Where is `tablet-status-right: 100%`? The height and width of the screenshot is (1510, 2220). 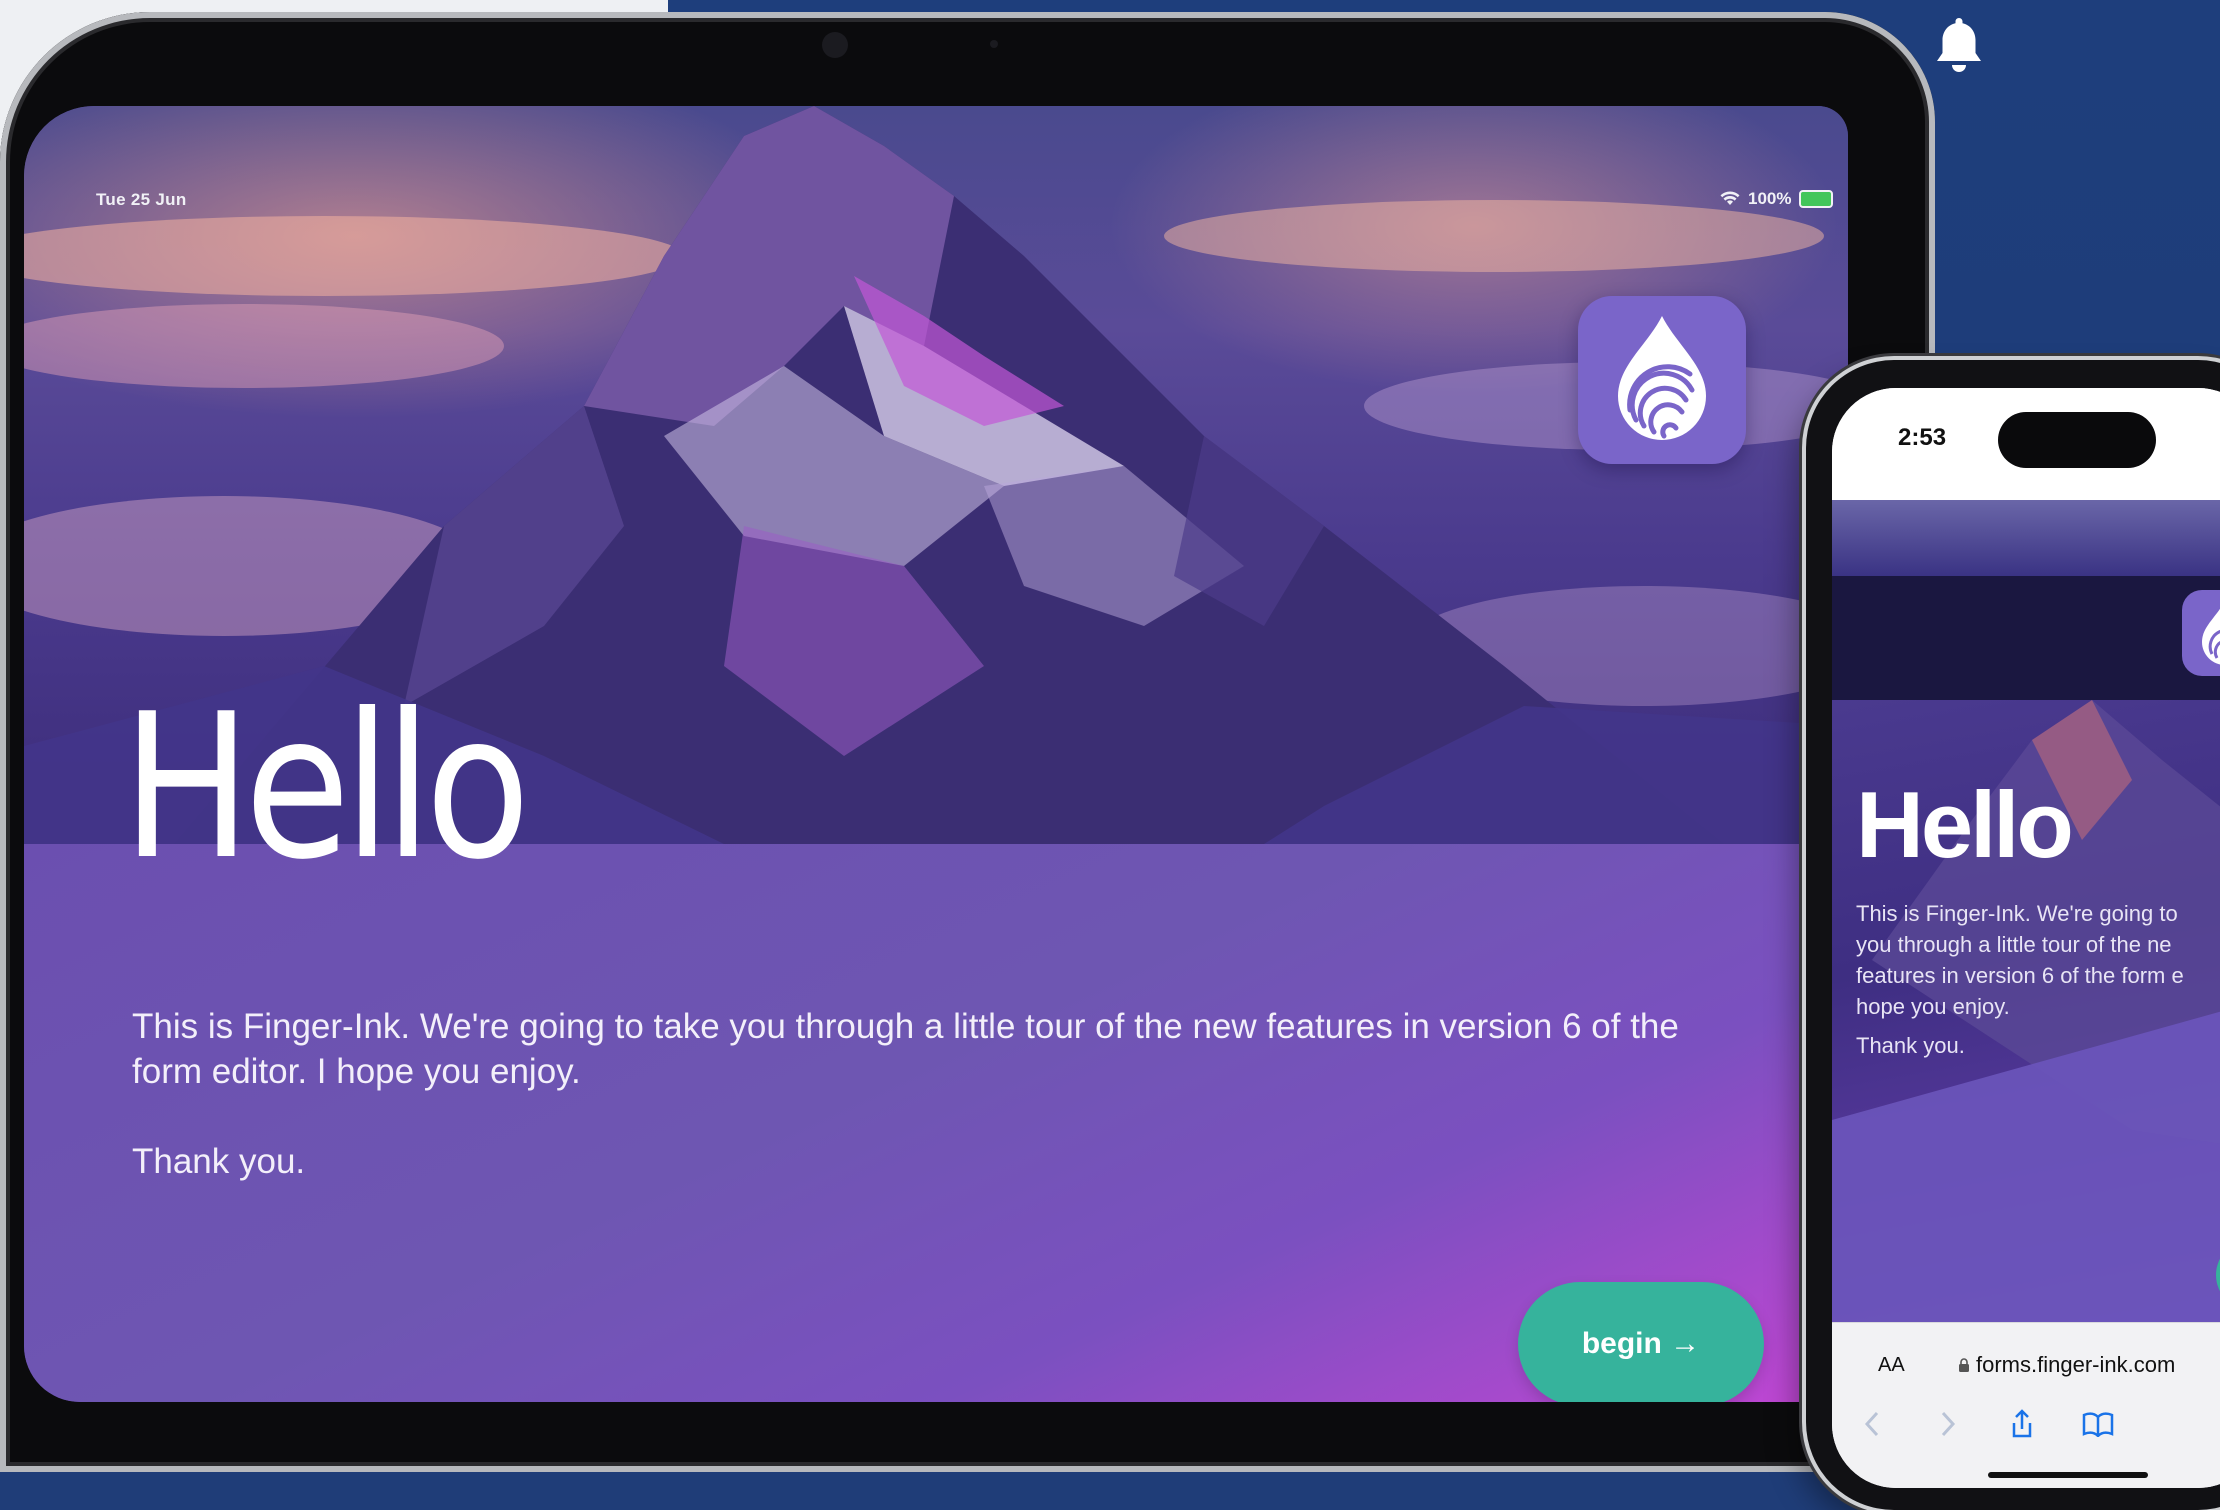
tablet-status-right: 100% is located at coordinates (1777, 199).